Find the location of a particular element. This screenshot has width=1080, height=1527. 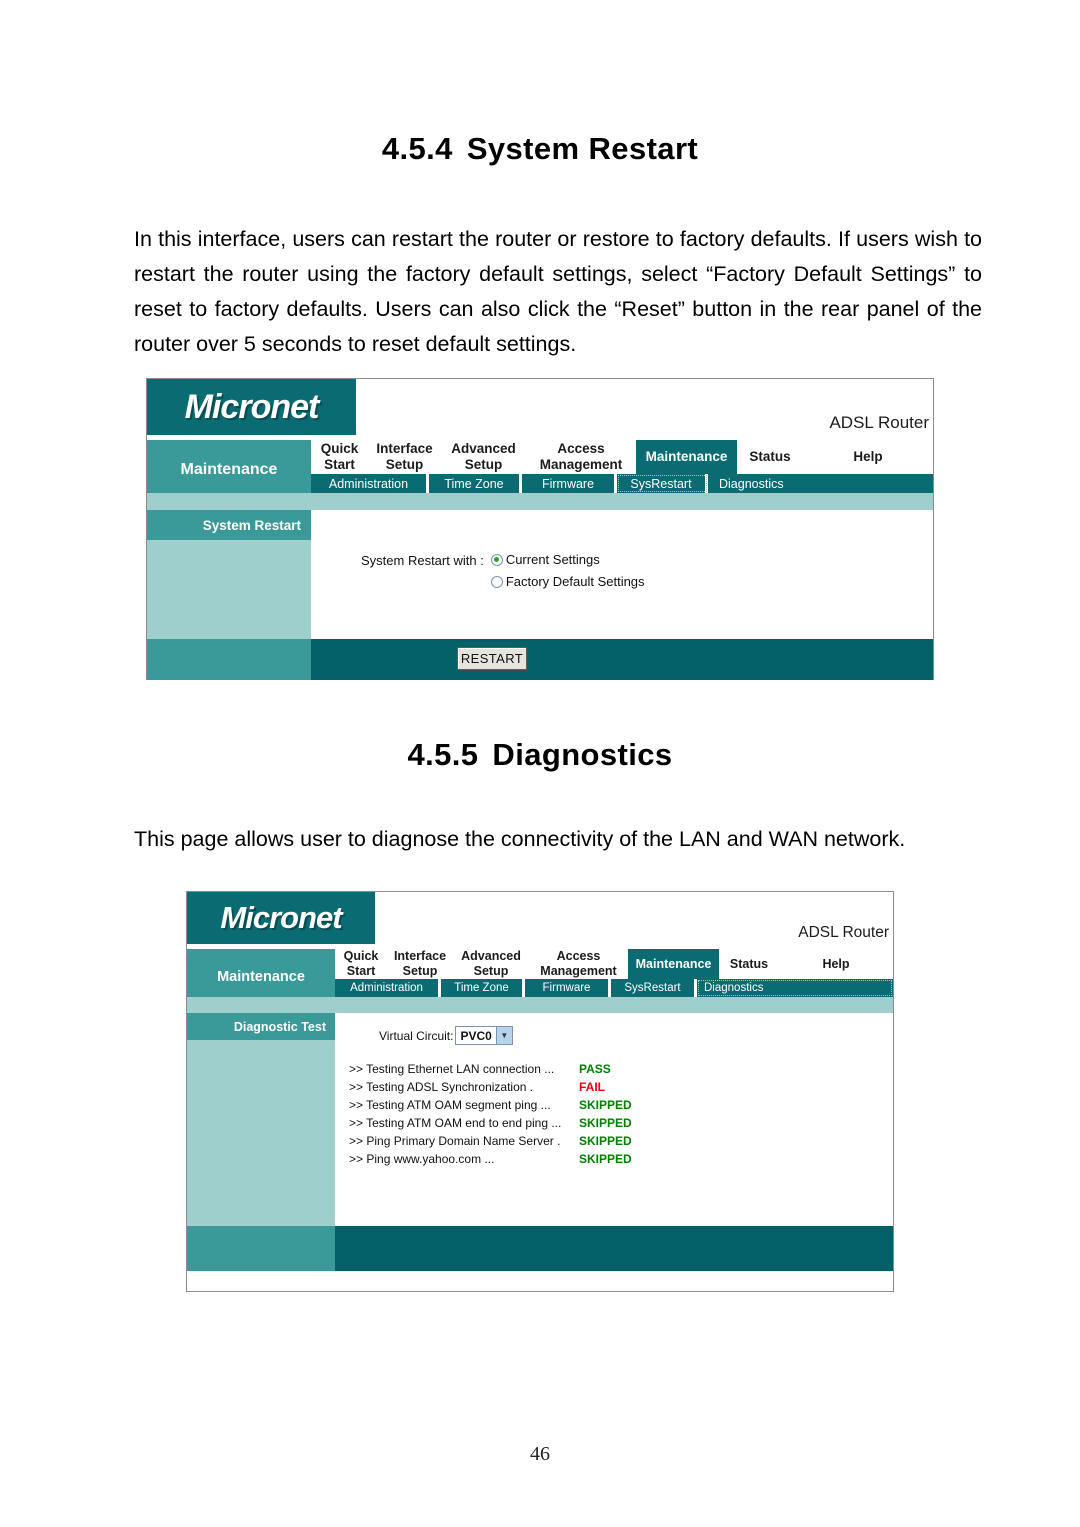

section-heading-system-restart: 4.5.4 System Restart is located at coordinates (540, 149).